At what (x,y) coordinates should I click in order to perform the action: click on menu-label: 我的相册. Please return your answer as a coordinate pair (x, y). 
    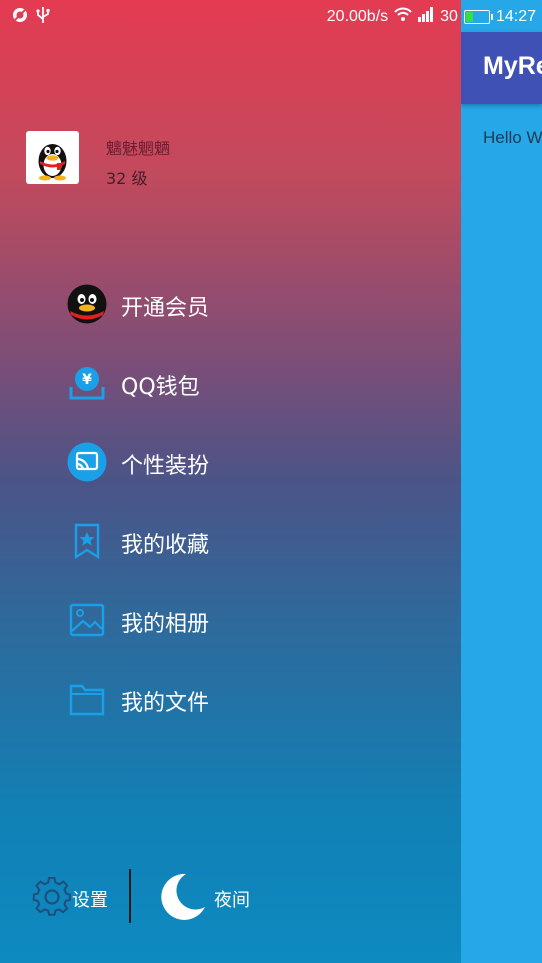
    Looking at the image, I should click on (165, 624).